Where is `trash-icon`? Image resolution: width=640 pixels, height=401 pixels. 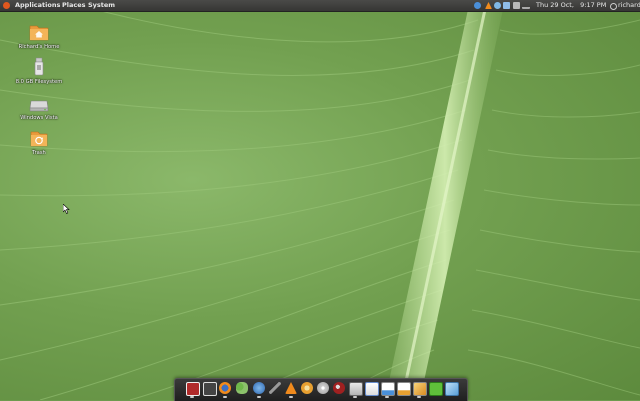
trash-icon is located at coordinates (39, 138).